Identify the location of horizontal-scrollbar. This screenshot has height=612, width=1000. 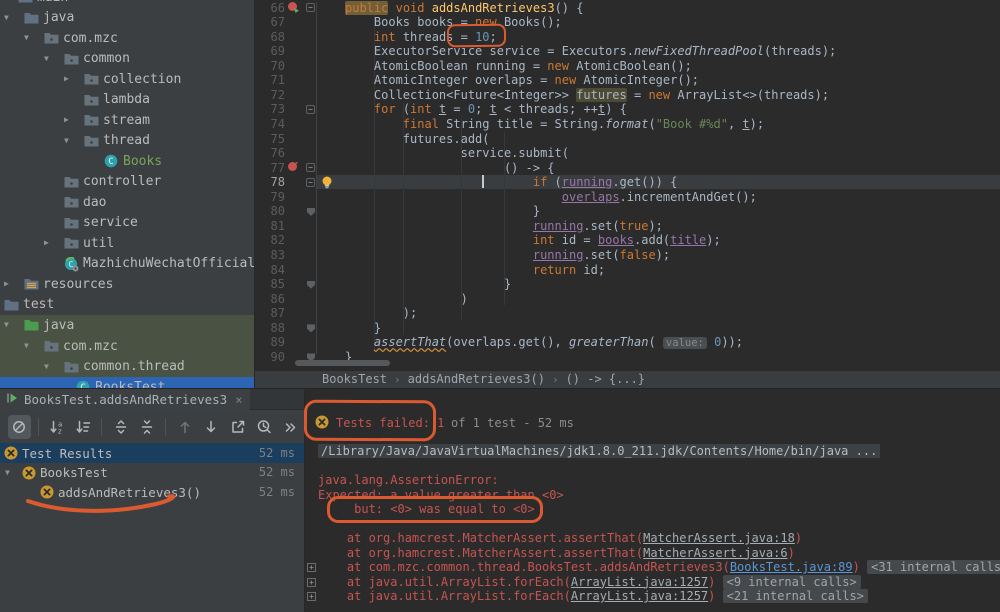
(342, 363).